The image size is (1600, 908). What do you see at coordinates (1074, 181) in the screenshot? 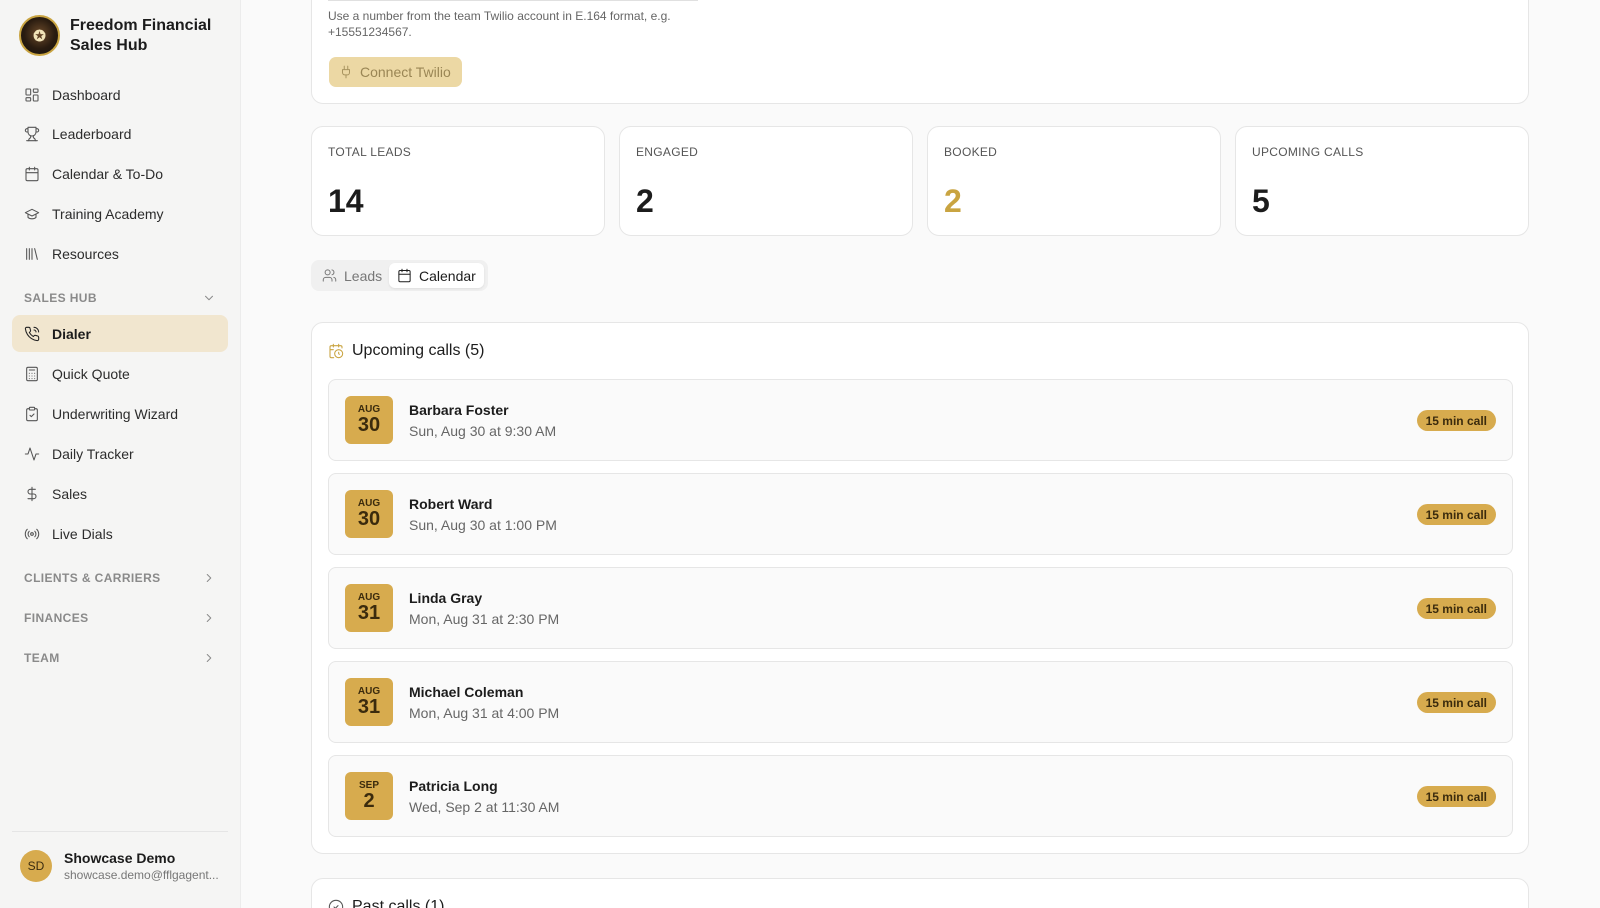
I see `stat-booked: BOOKED 2` at bounding box center [1074, 181].